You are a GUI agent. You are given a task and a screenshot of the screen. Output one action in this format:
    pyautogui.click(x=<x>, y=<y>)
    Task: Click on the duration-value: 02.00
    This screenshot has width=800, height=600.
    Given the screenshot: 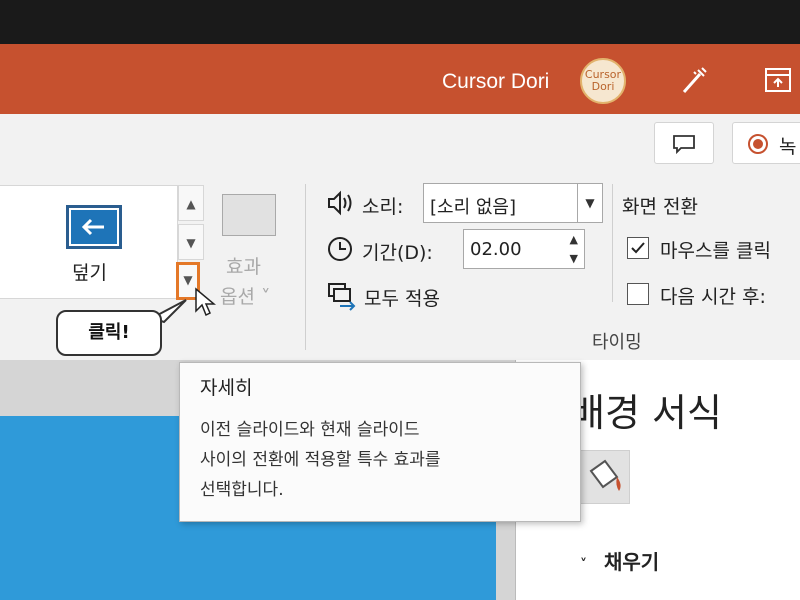 What is the action you would take?
    pyautogui.click(x=496, y=249)
    